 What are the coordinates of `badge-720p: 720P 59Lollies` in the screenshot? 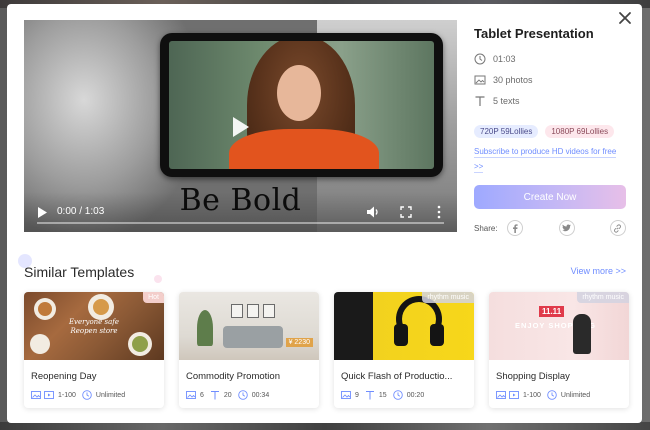 It's located at (506, 131).